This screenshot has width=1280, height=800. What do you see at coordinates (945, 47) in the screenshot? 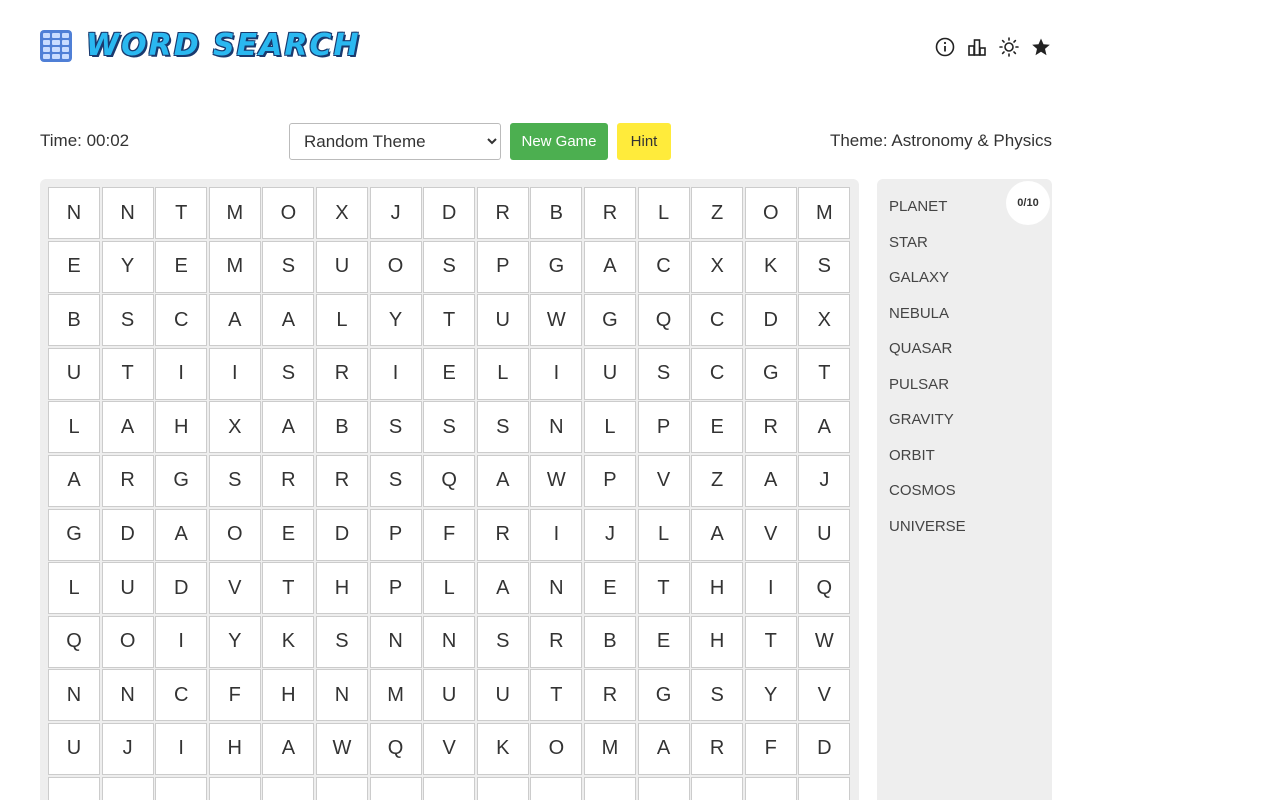
I see `info-icon` at bounding box center [945, 47].